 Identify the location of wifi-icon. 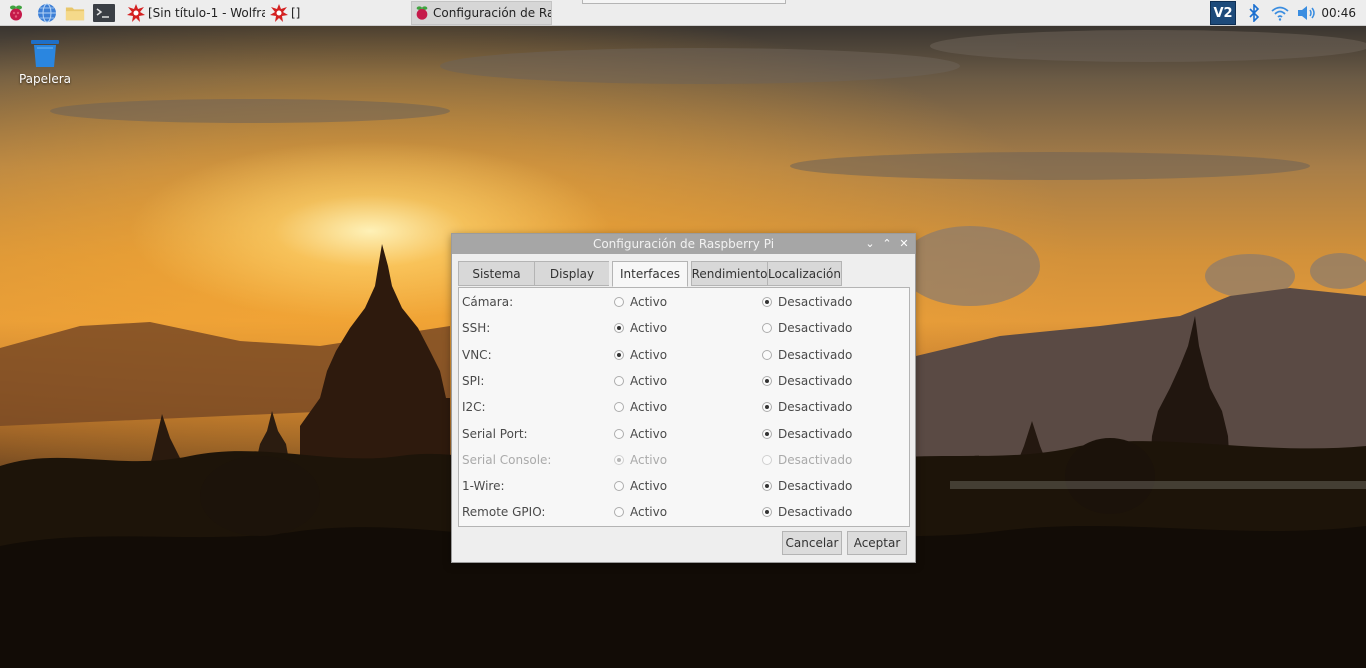
(1280, 13).